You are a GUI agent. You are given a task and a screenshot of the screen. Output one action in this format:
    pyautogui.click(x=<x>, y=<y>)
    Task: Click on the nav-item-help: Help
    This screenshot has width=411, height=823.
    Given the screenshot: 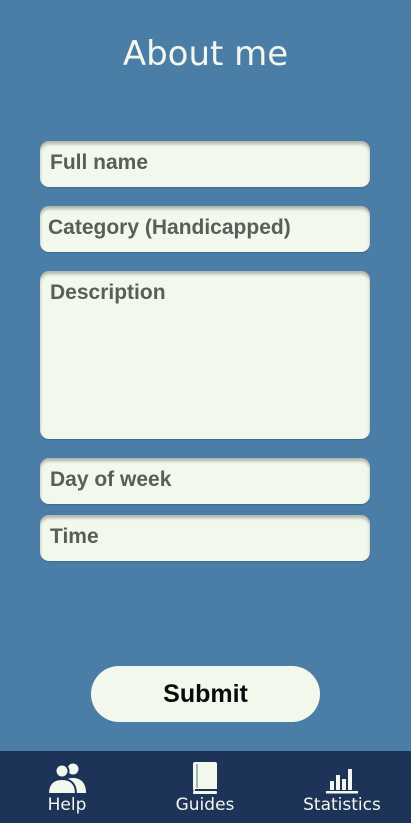 What is the action you would take?
    pyautogui.click(x=67, y=787)
    